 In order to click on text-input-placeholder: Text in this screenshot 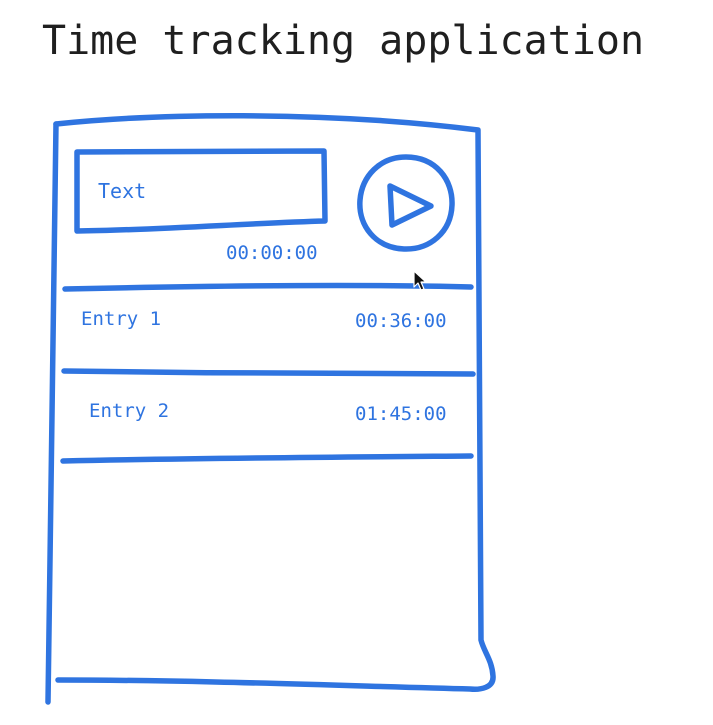, I will do `click(122, 191)`.